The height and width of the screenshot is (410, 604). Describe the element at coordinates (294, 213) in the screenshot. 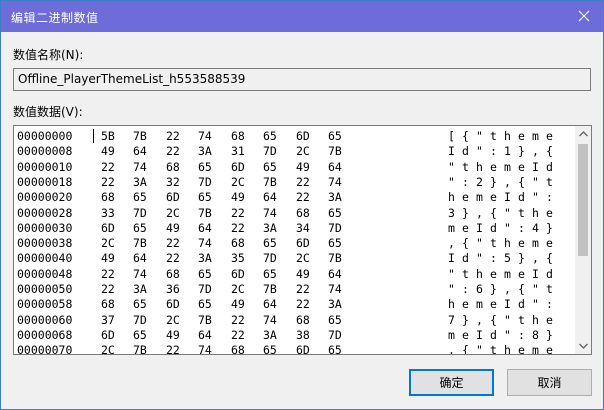

I see `hex-row: 00000028 33 7D 2C 7B 22 74 68 65 3}, {" t h e` at that location.